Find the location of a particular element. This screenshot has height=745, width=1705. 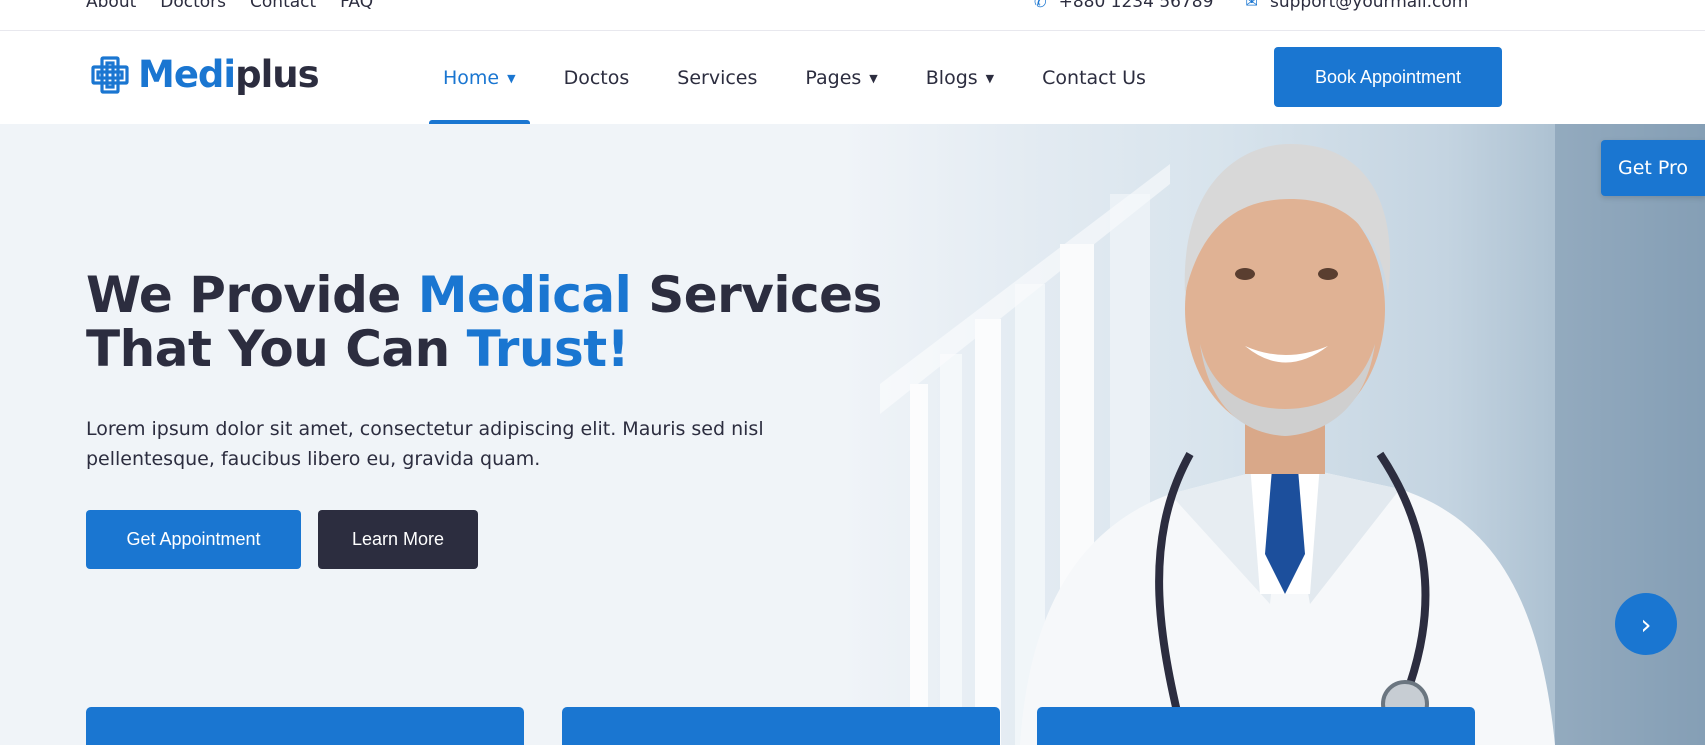

get-pro-button: Get Pro is located at coordinates (1653, 168).